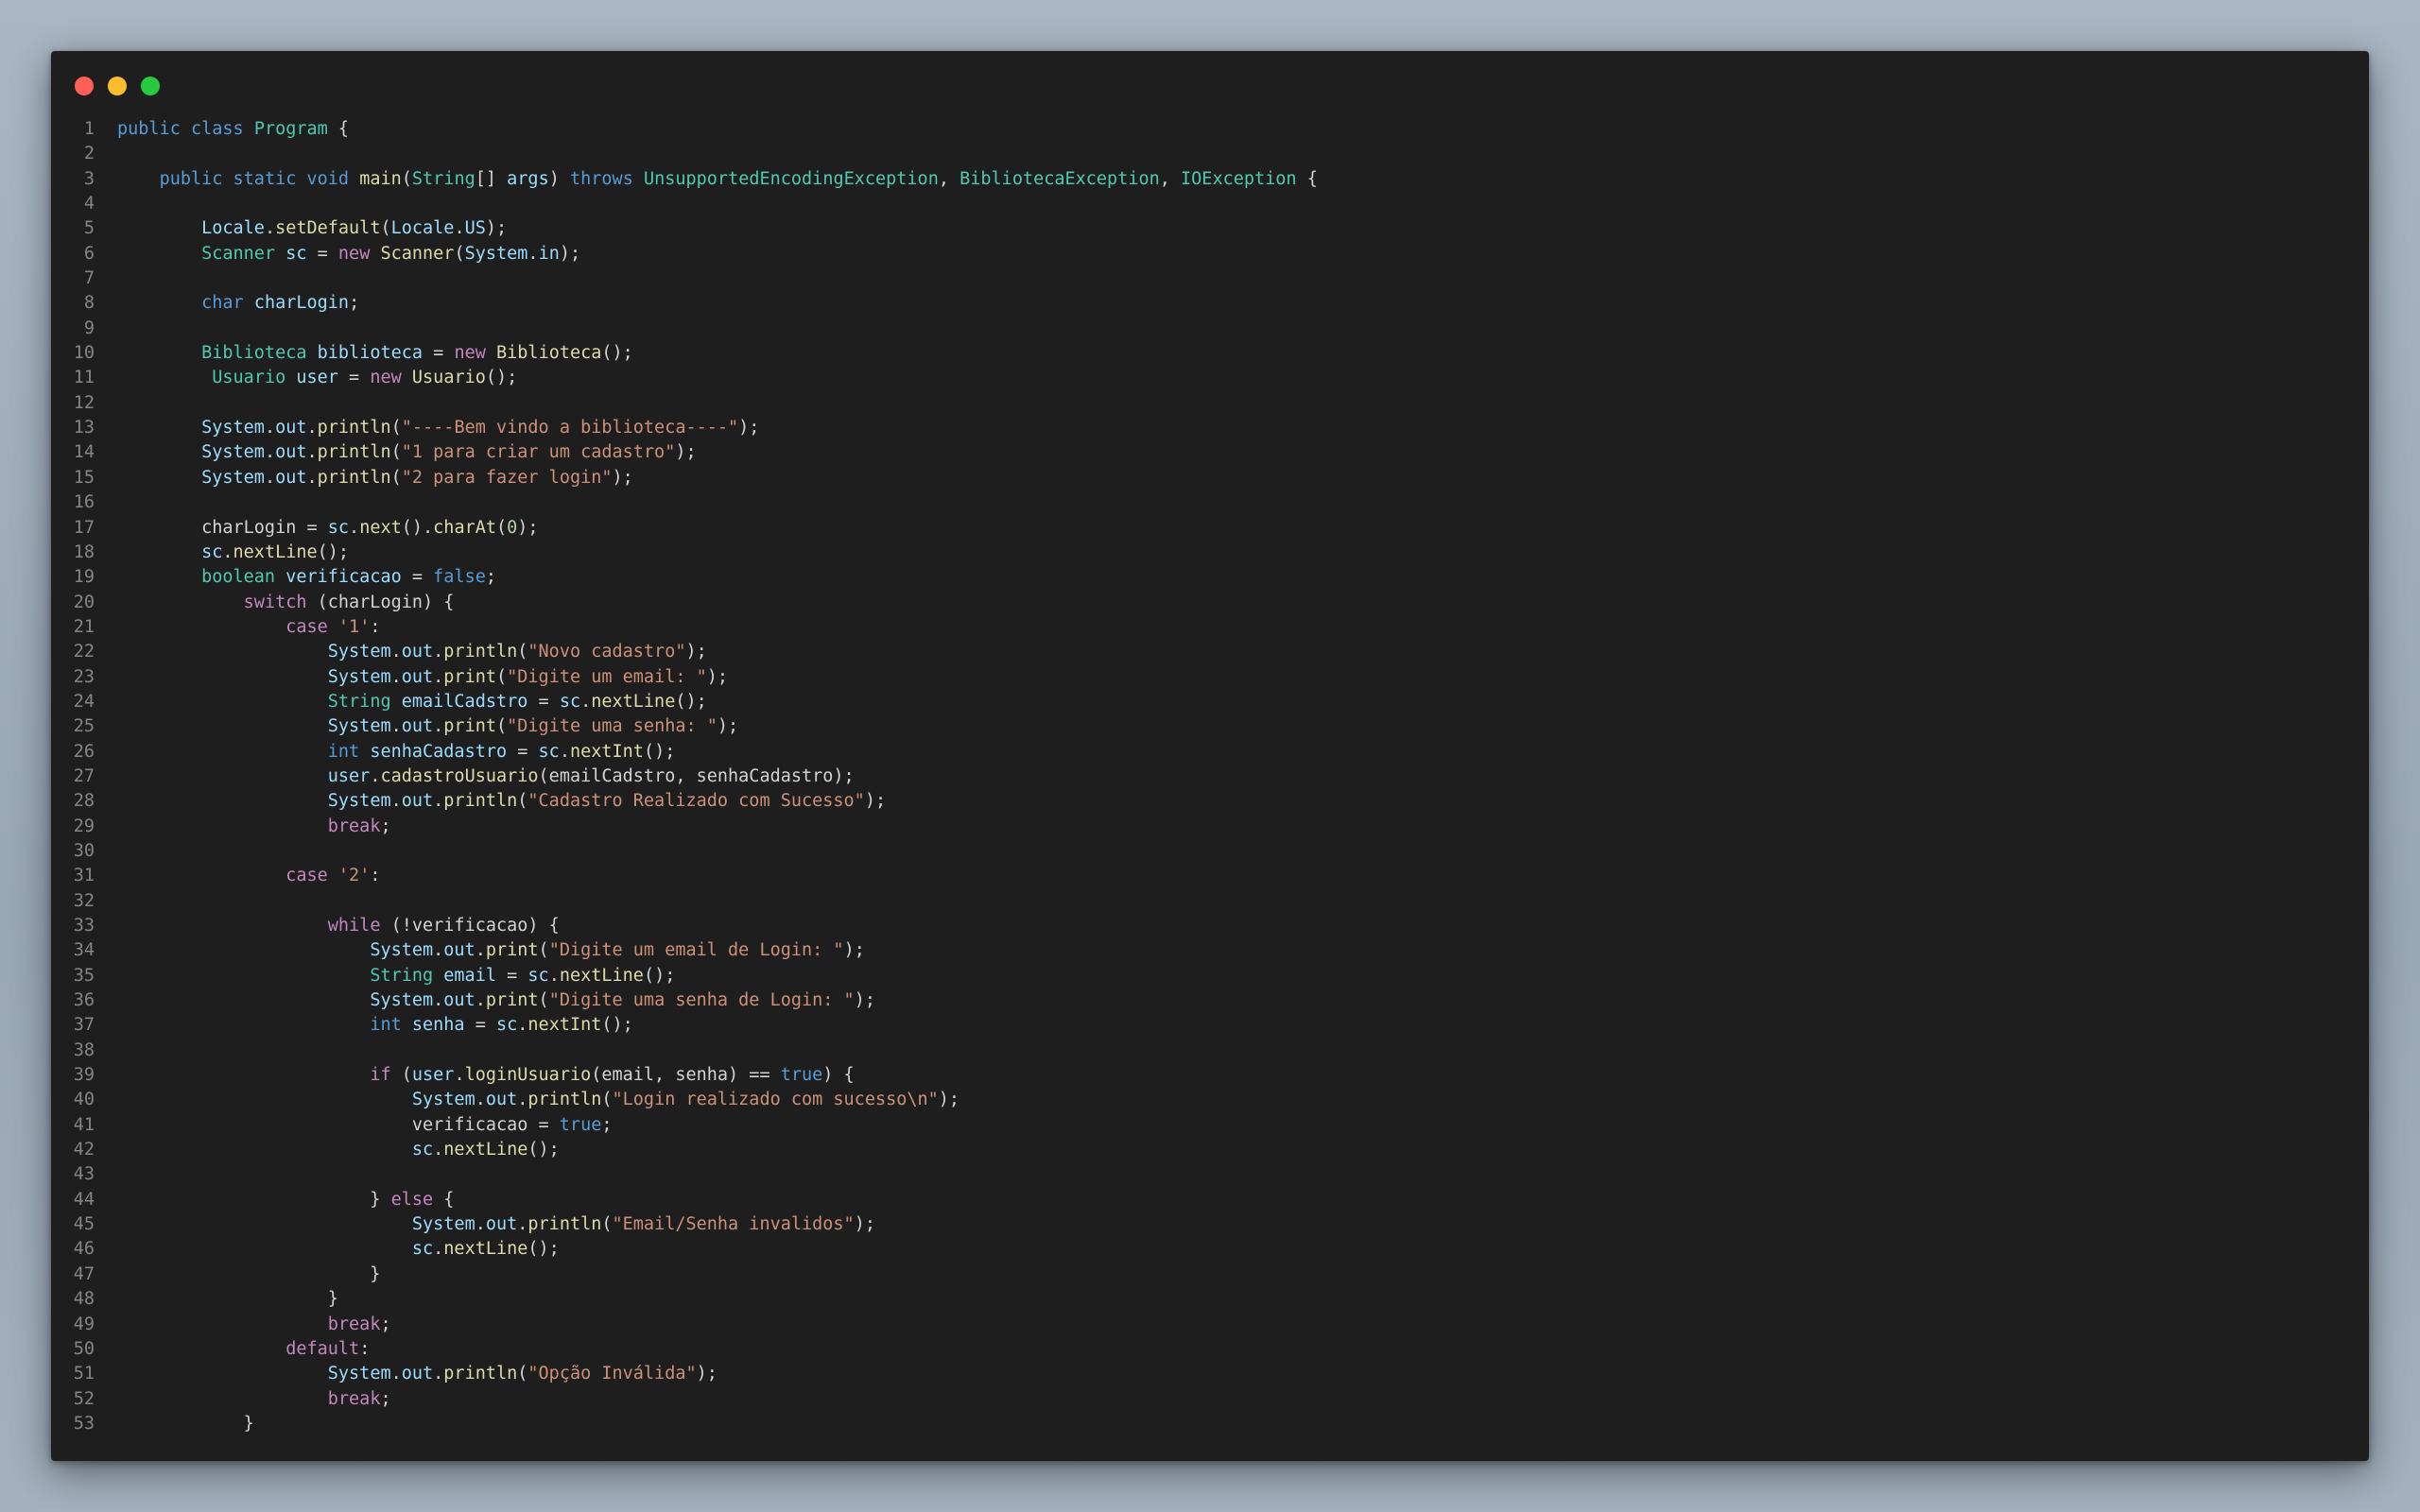 This screenshot has width=2420, height=1512. What do you see at coordinates (312, 228) in the screenshot?
I see `code-text: Locale.setDefault(Locale.US);` at bounding box center [312, 228].